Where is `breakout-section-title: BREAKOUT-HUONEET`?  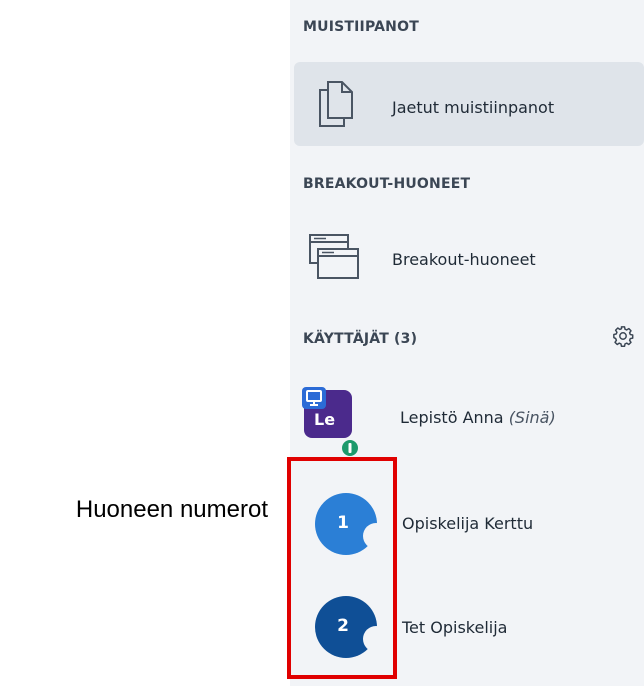 breakout-section-title: BREAKOUT-HUONEET is located at coordinates (387, 184).